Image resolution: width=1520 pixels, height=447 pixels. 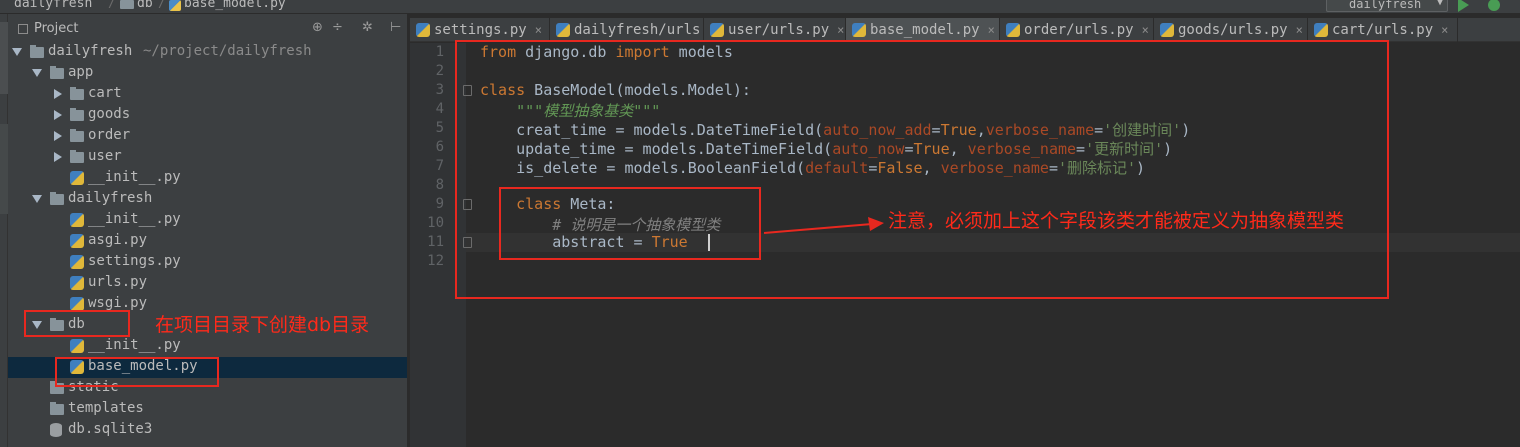 What do you see at coordinates (207, 199) in the screenshot?
I see `tree-item: dailyfresh` at bounding box center [207, 199].